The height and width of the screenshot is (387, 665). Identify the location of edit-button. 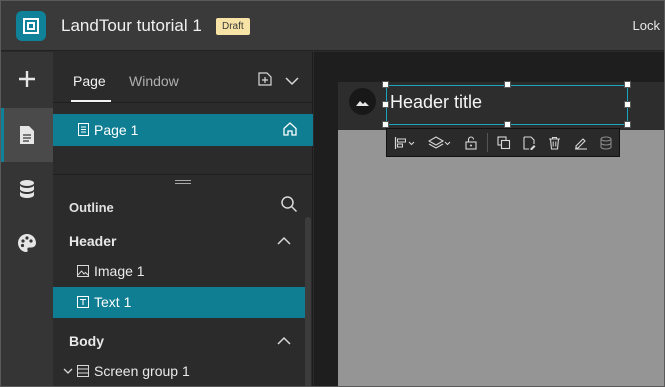
(581, 142).